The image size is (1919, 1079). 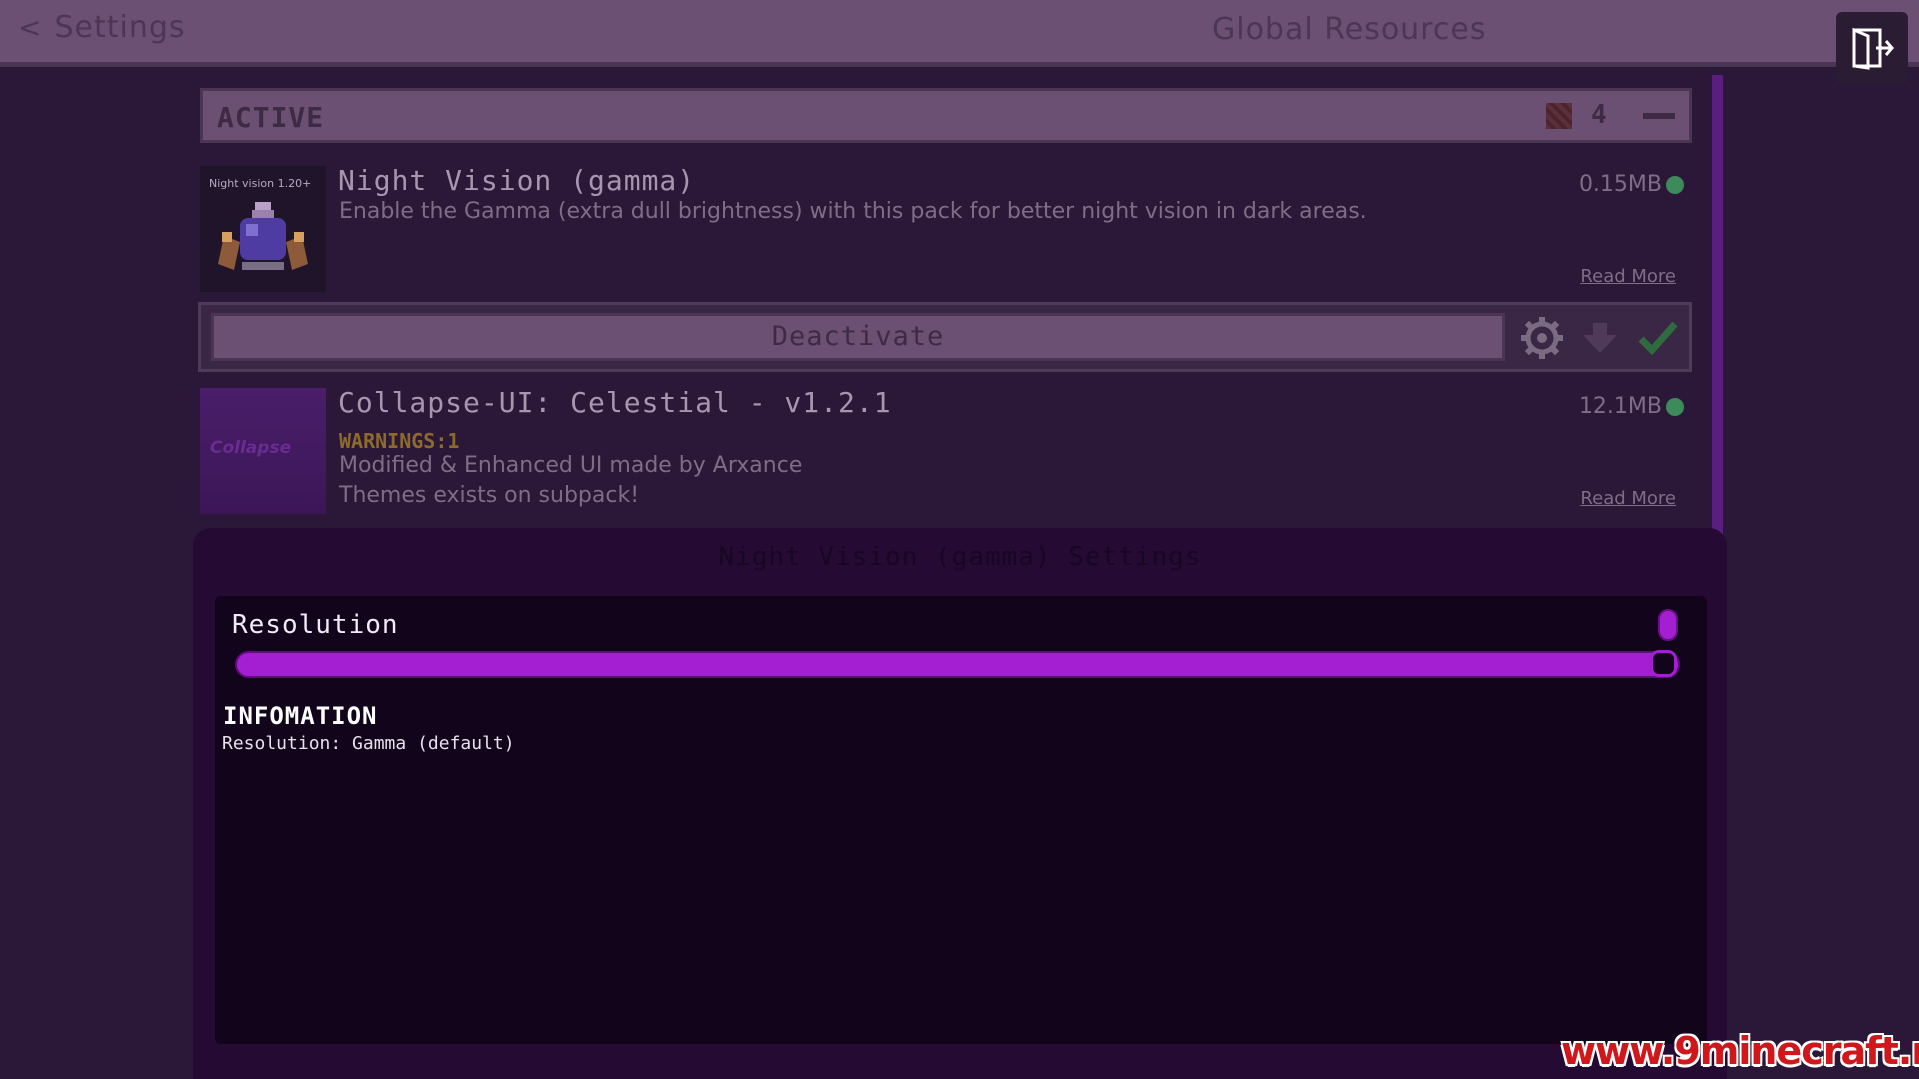 I want to click on slider-label: Resolution, so click(x=315, y=625).